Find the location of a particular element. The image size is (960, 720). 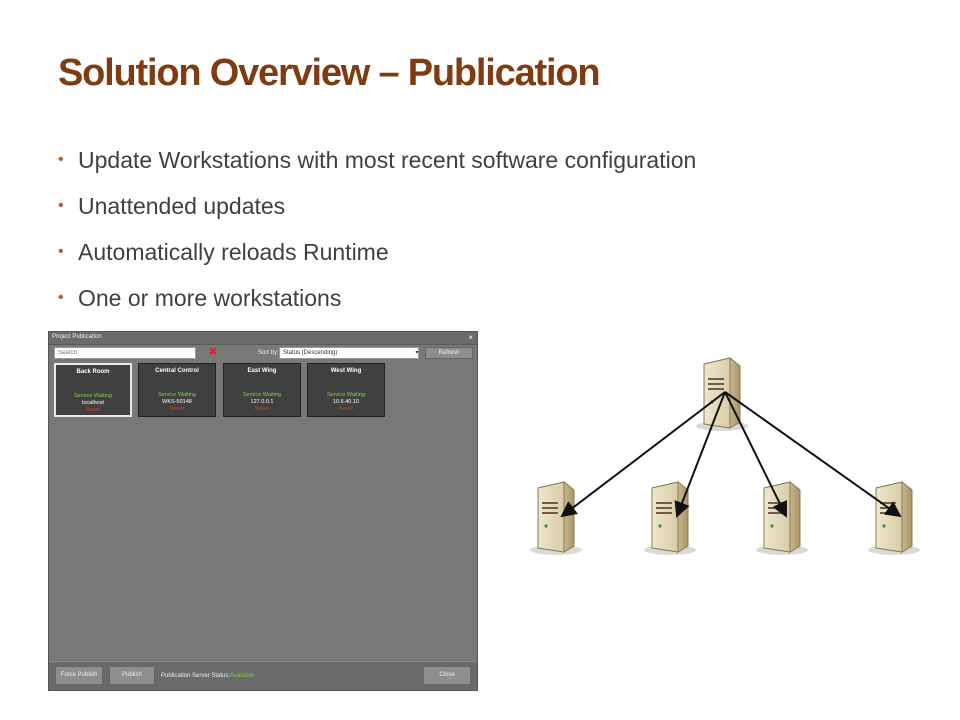

clear-search-icon: ✖ is located at coordinates (213, 353).